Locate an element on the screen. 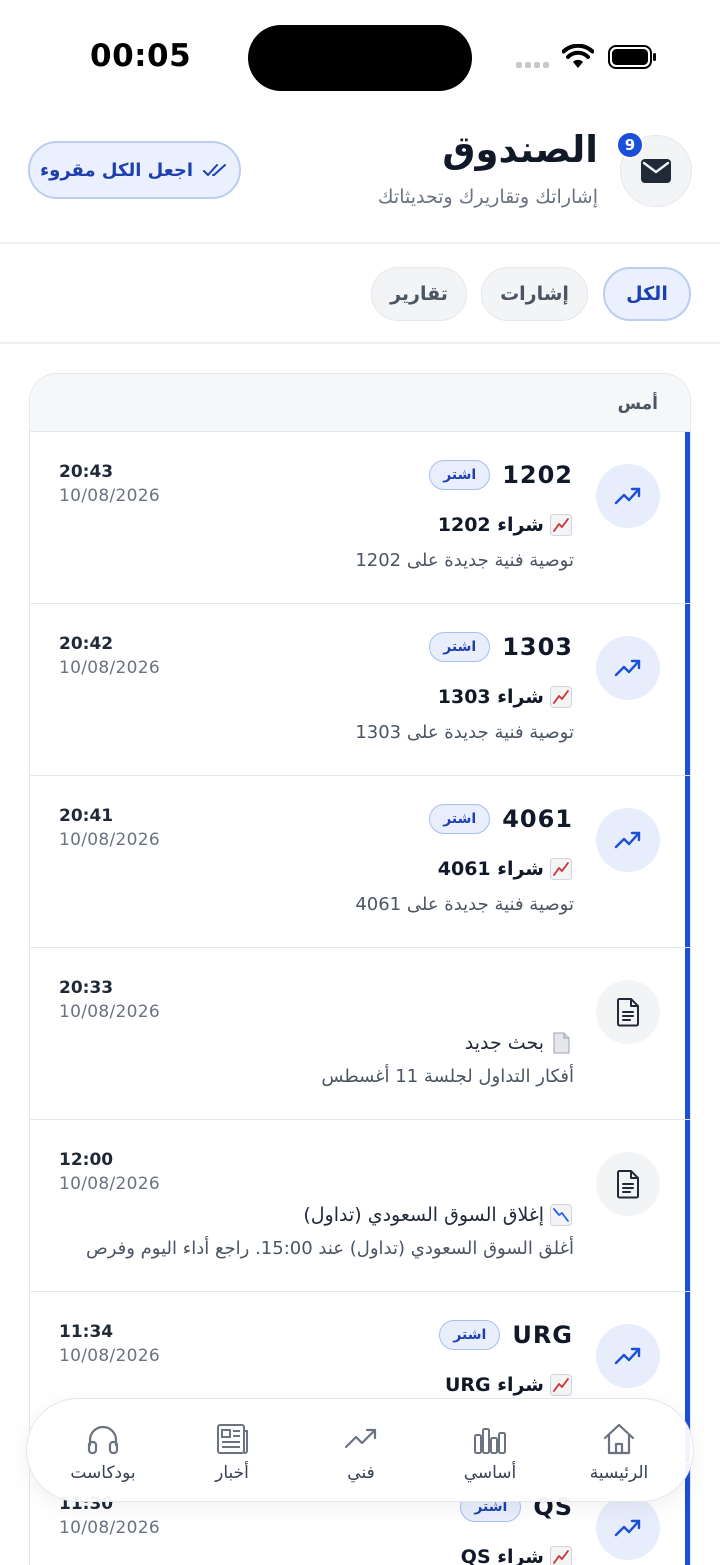 This screenshot has height=1565, width=720. nav-home: الرئيسية is located at coordinates (619, 1451).